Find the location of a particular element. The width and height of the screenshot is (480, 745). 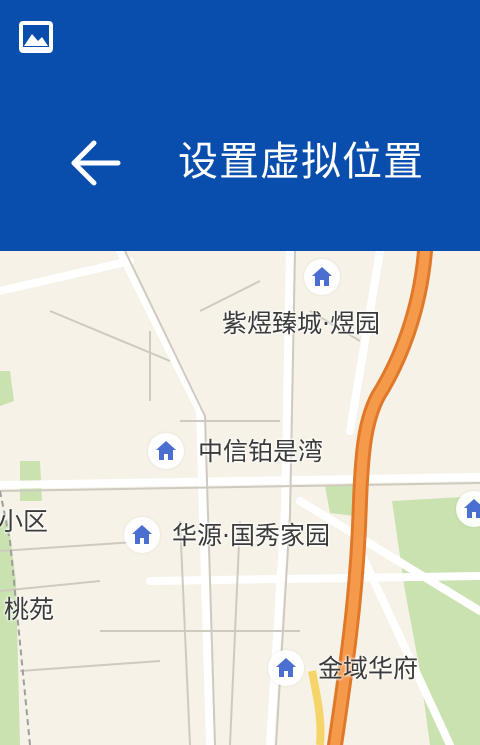

partial-label: 小区 is located at coordinates (24, 521).